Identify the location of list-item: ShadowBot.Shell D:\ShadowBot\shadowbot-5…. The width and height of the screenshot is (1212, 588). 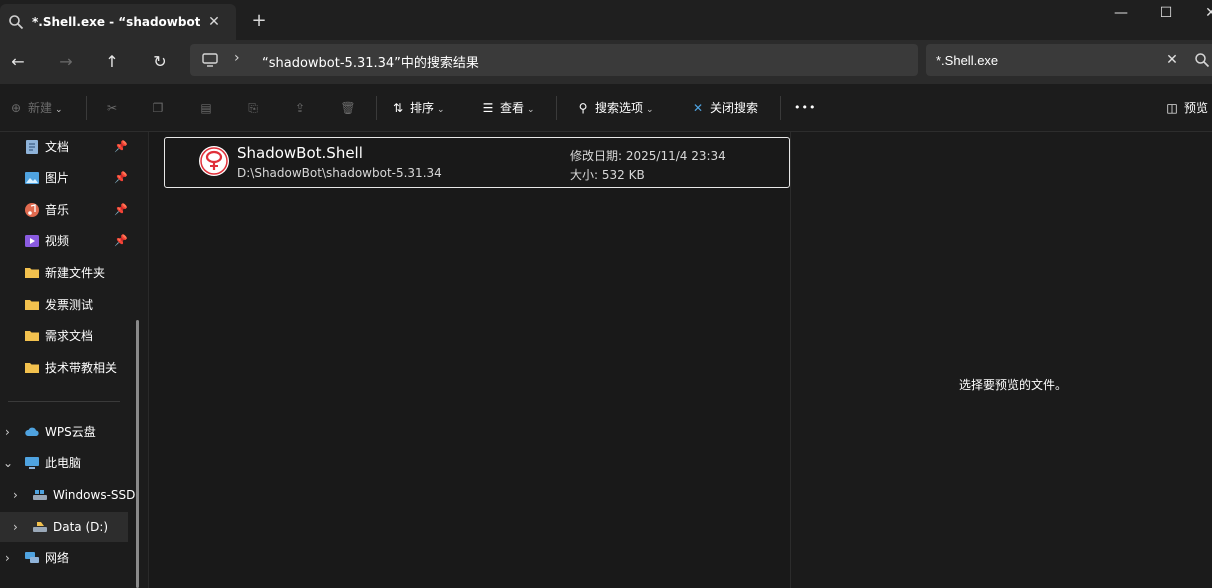
(477, 162).